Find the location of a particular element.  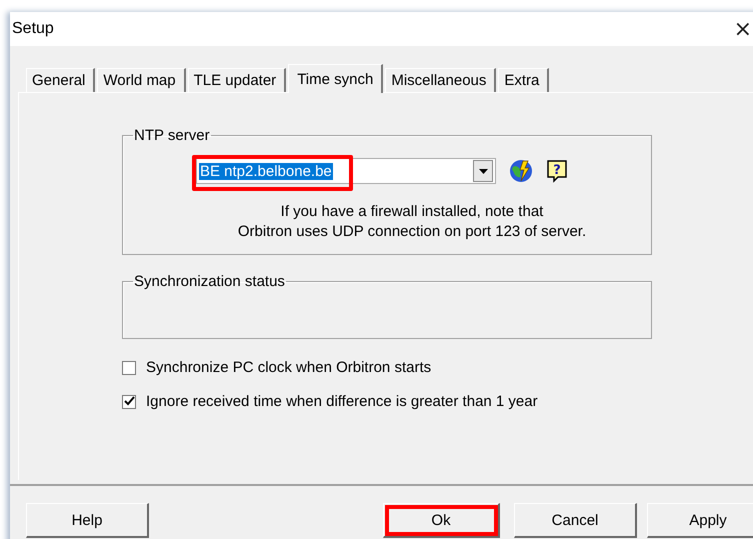

dialog-button: Cancel is located at coordinates (576, 520).